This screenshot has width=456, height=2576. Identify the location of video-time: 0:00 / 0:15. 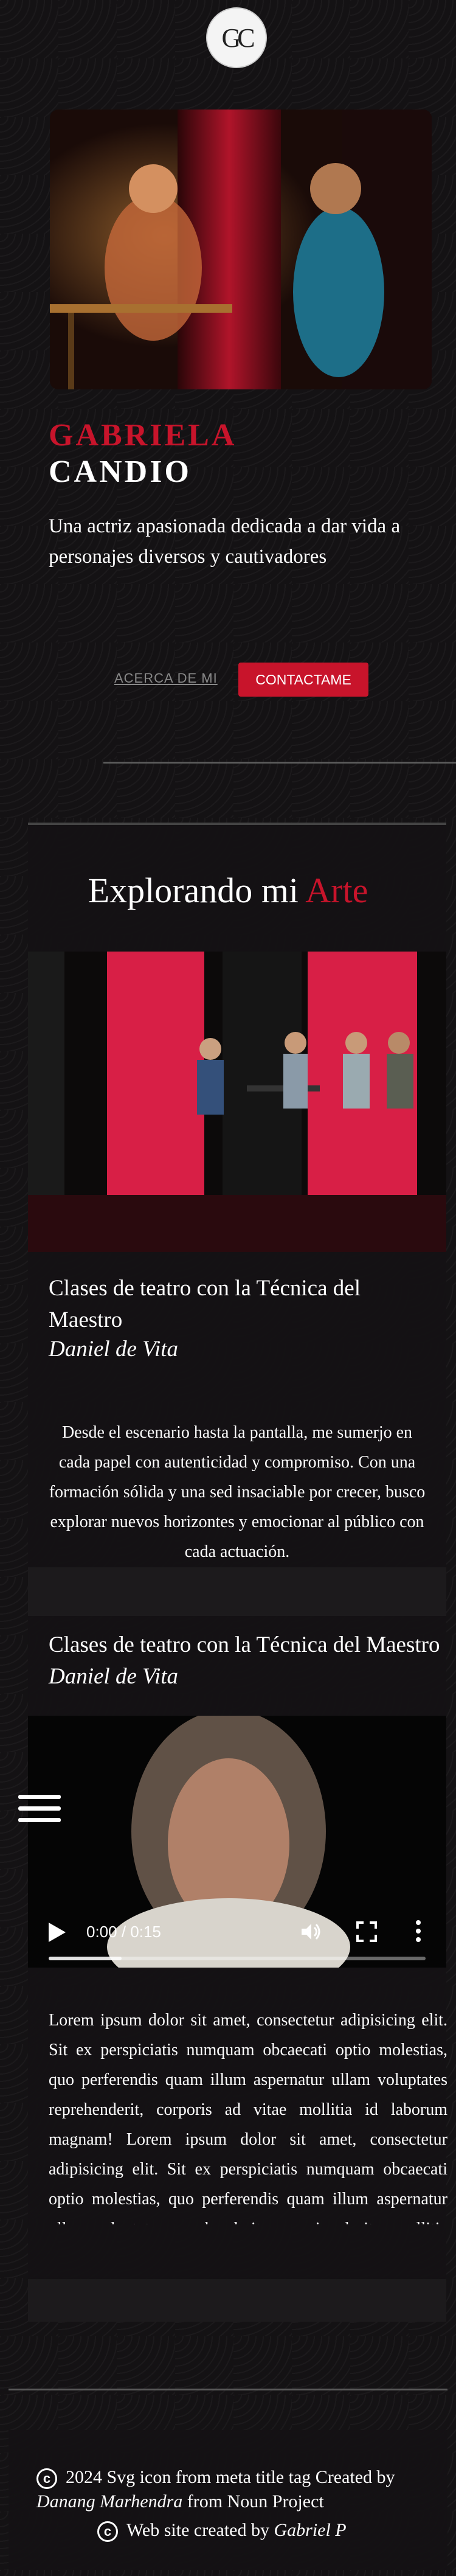
(123, 1932).